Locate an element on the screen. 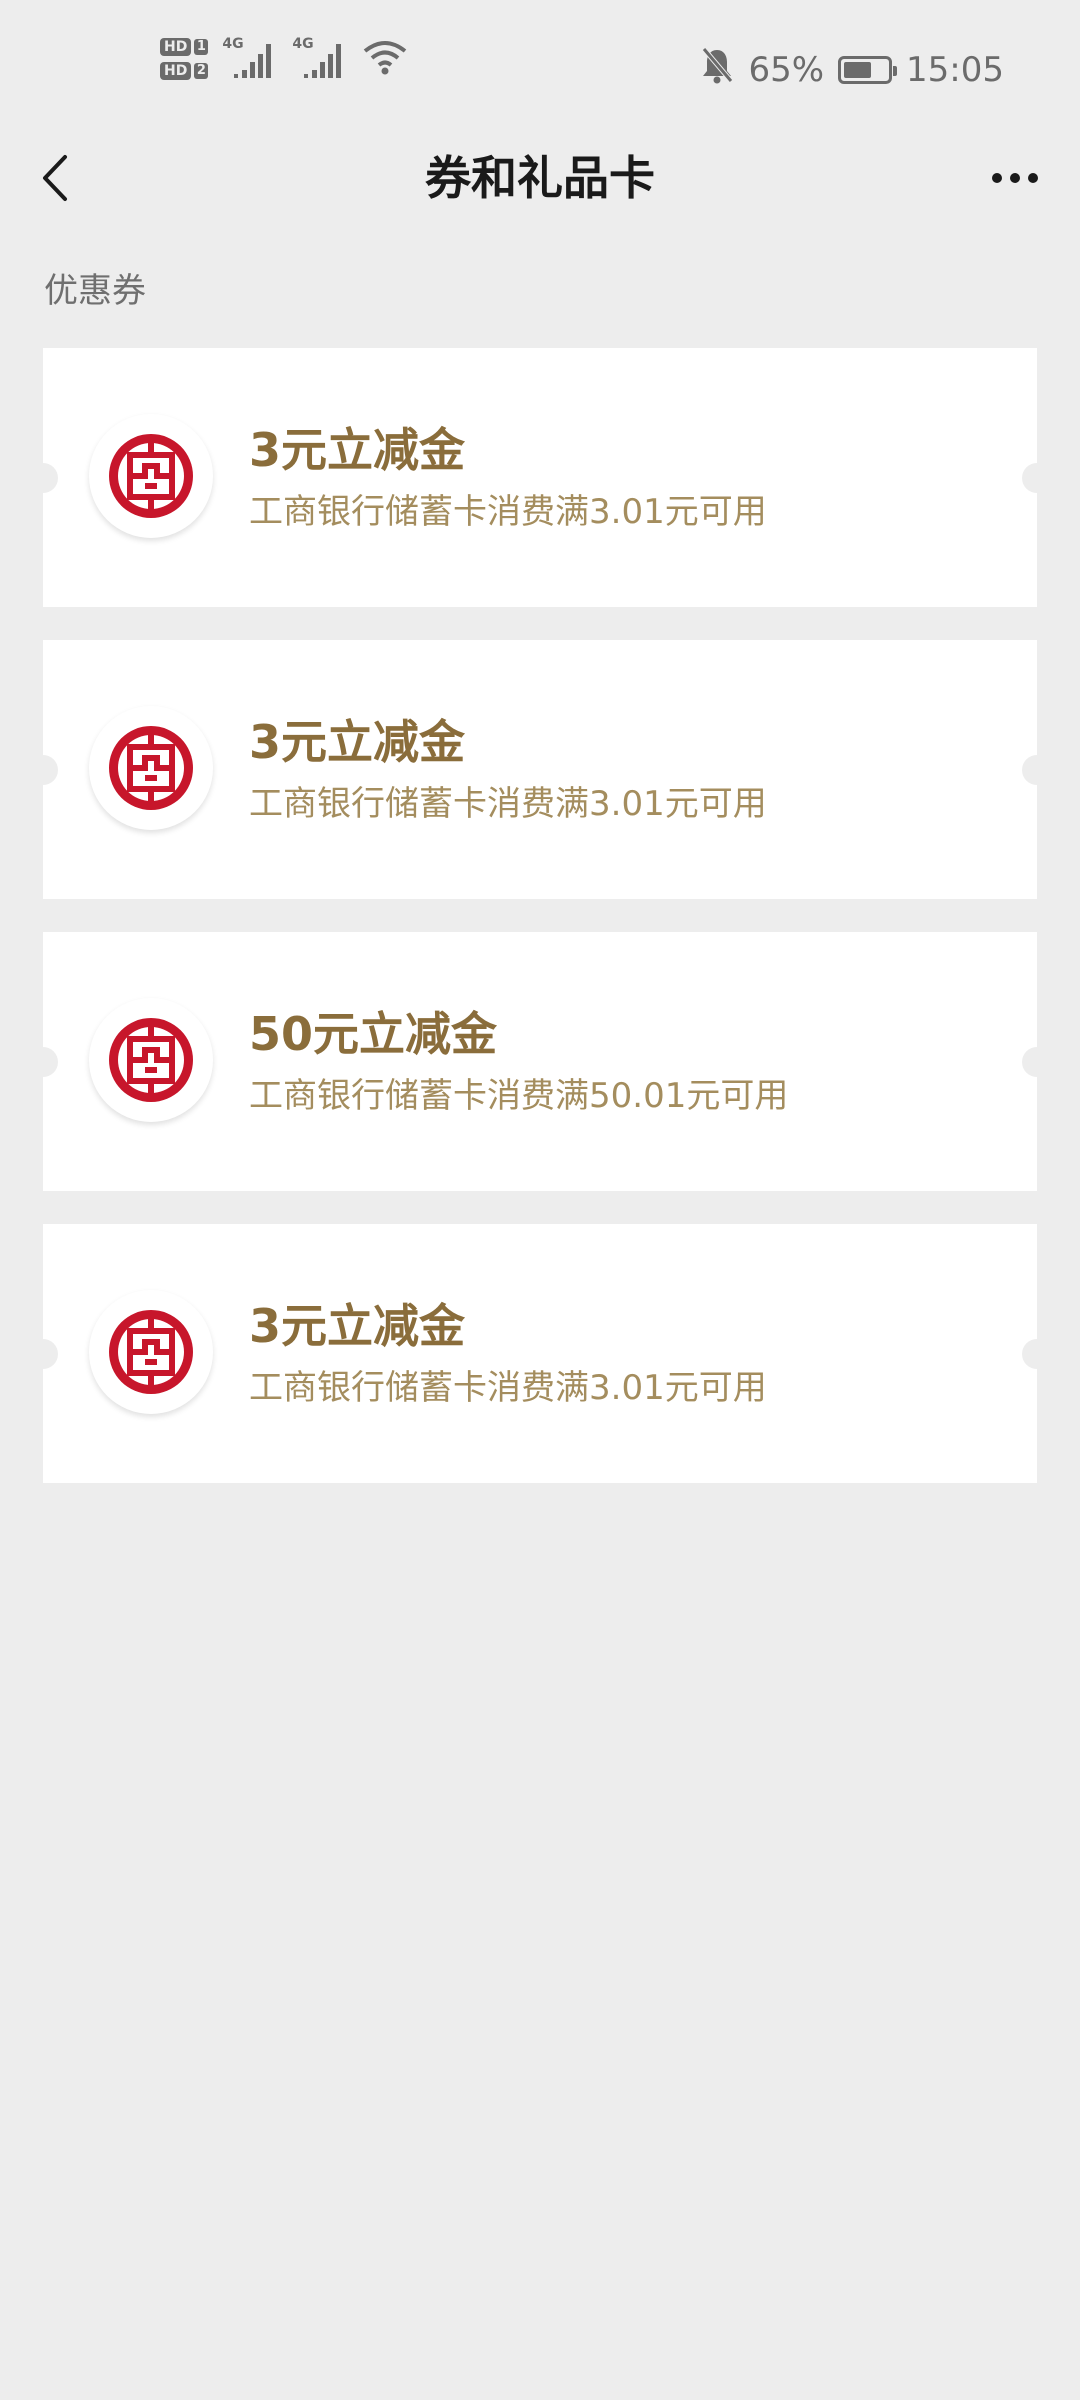 This screenshot has width=1080, height=2400. coupon-desc: 工商银行储蓄卡消费满50.01元可用 is located at coordinates (519, 1096).